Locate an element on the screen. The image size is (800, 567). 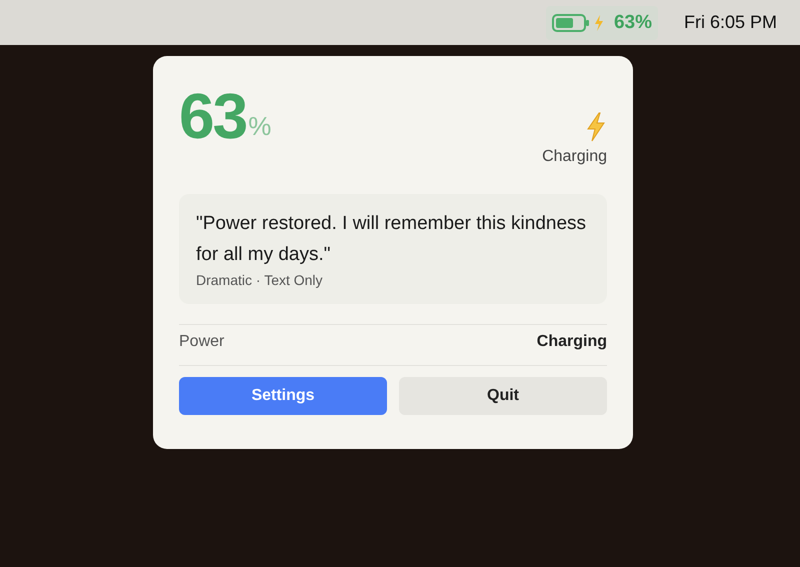
quit-button: Quit is located at coordinates (503, 396).